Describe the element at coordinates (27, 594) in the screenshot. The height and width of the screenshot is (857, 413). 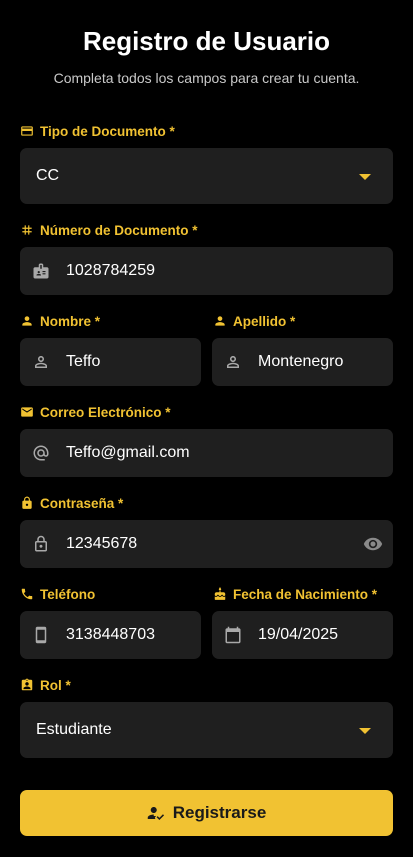
I see `phone-icon` at that location.